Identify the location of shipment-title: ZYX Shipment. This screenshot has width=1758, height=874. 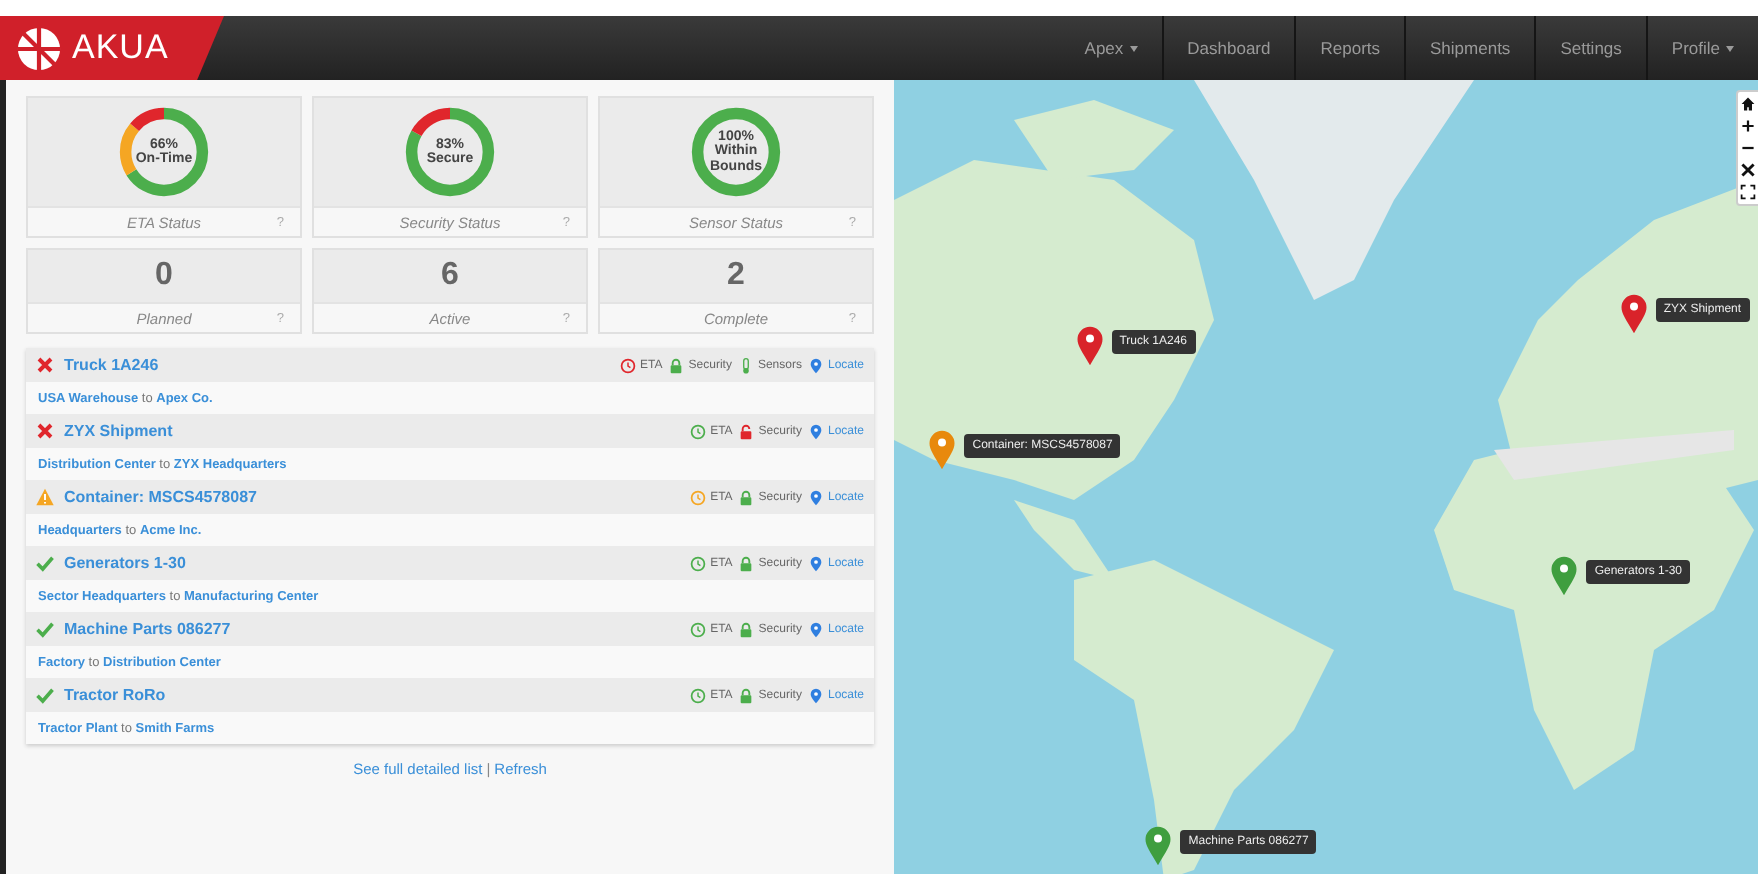
(118, 431).